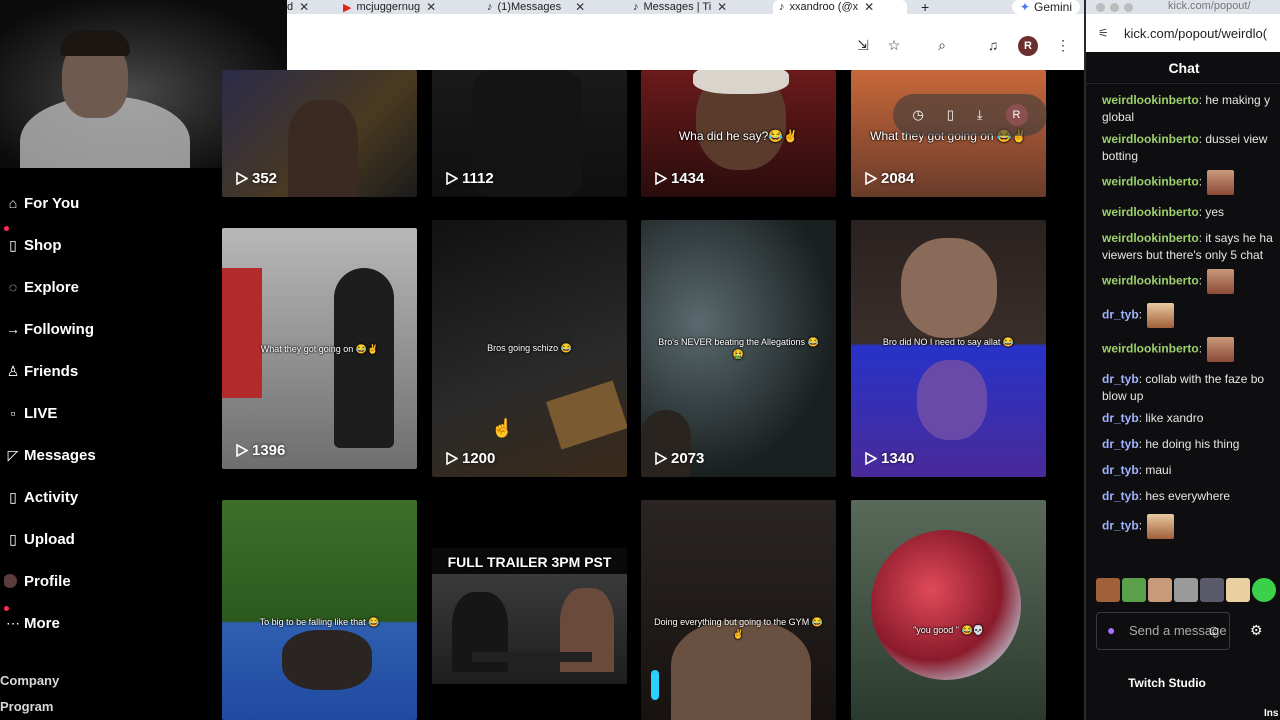 Image resolution: width=1280 pixels, height=720 pixels. What do you see at coordinates (6, 608) in the screenshot?
I see `more-notification-dot` at bounding box center [6, 608].